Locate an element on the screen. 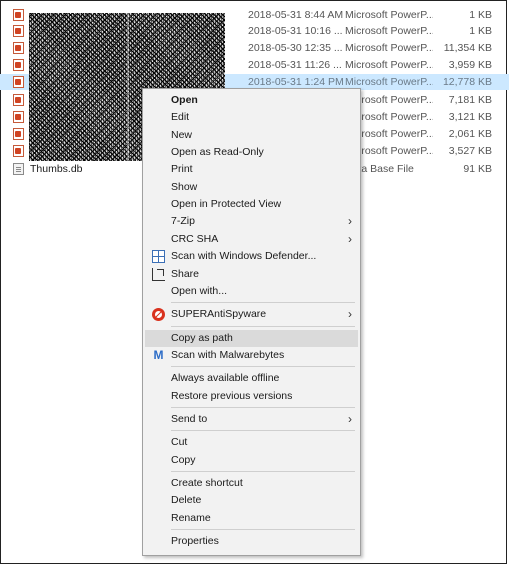  menu-item-open-in-protected-view: Open in Protected View is located at coordinates (251, 204).